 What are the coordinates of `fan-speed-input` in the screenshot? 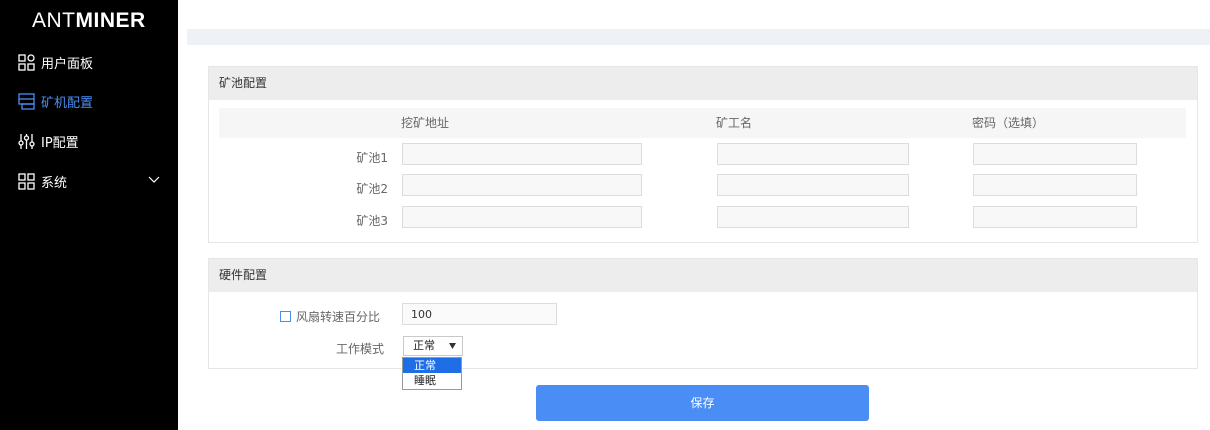 It's located at (479, 314).